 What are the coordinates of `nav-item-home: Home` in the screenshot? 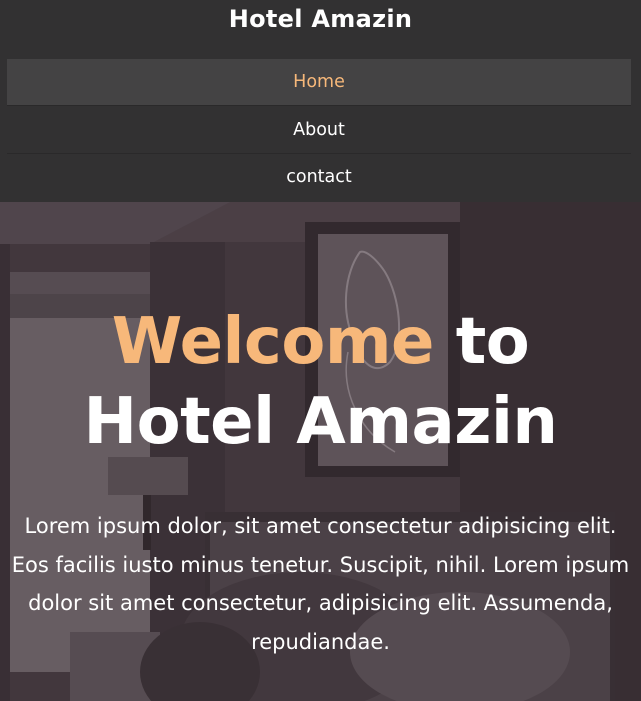 It's located at (319, 82).